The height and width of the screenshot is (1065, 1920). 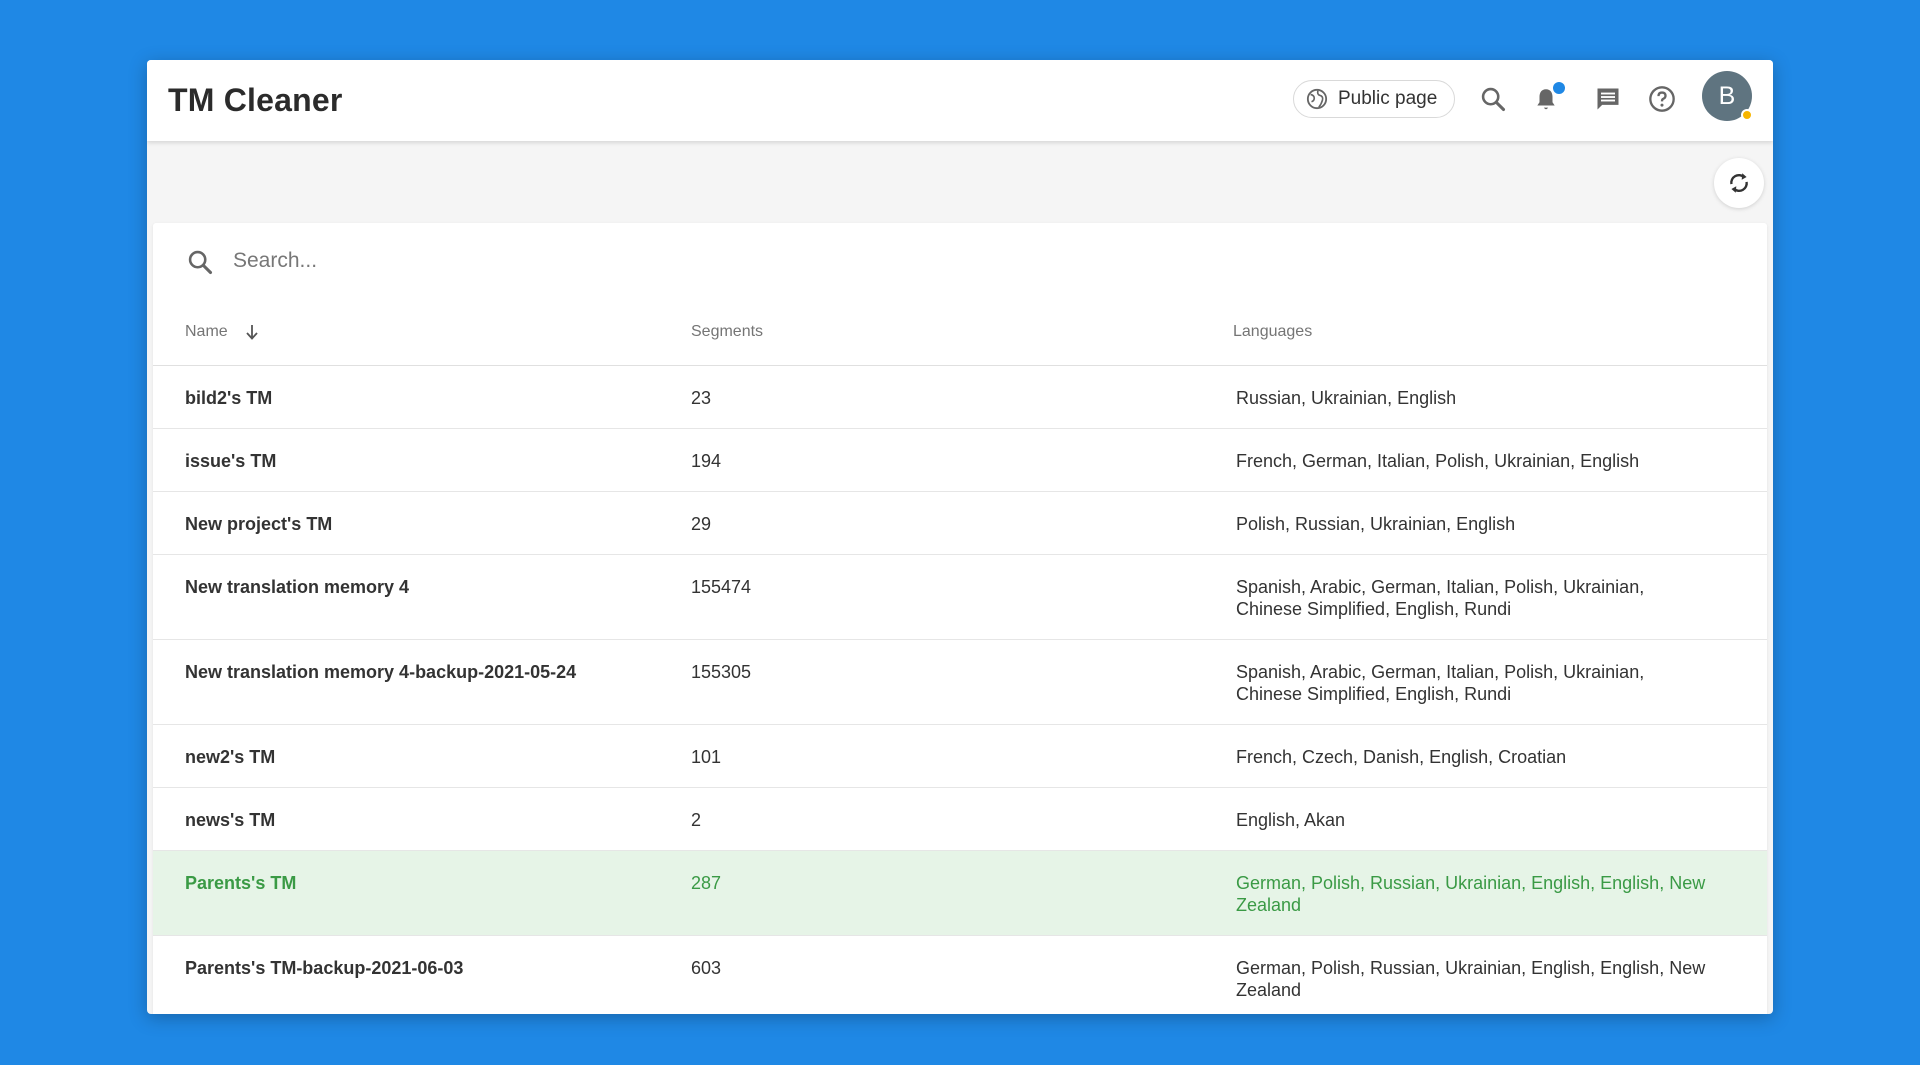 I want to click on row-name: New translation memory 4, so click(x=422, y=597).